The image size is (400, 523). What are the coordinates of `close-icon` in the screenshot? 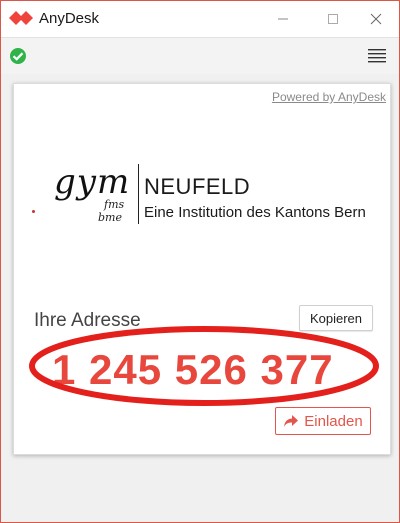 It's located at (376, 19).